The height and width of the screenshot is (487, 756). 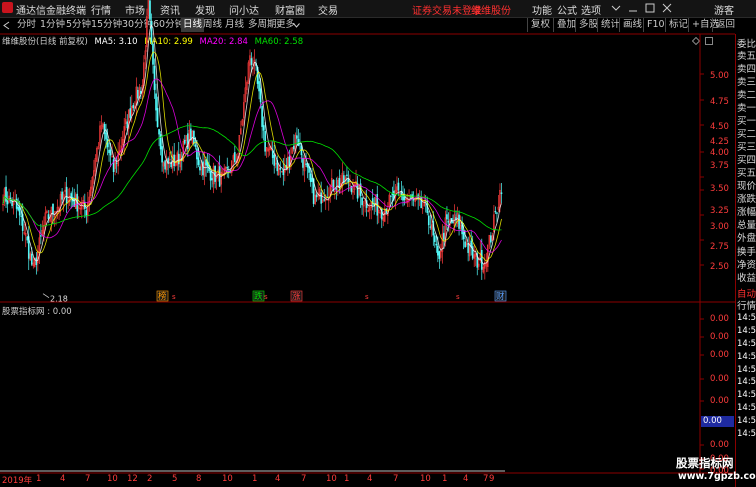 What do you see at coordinates (458, 297) in the screenshot?
I see `event-marker: s` at bounding box center [458, 297].